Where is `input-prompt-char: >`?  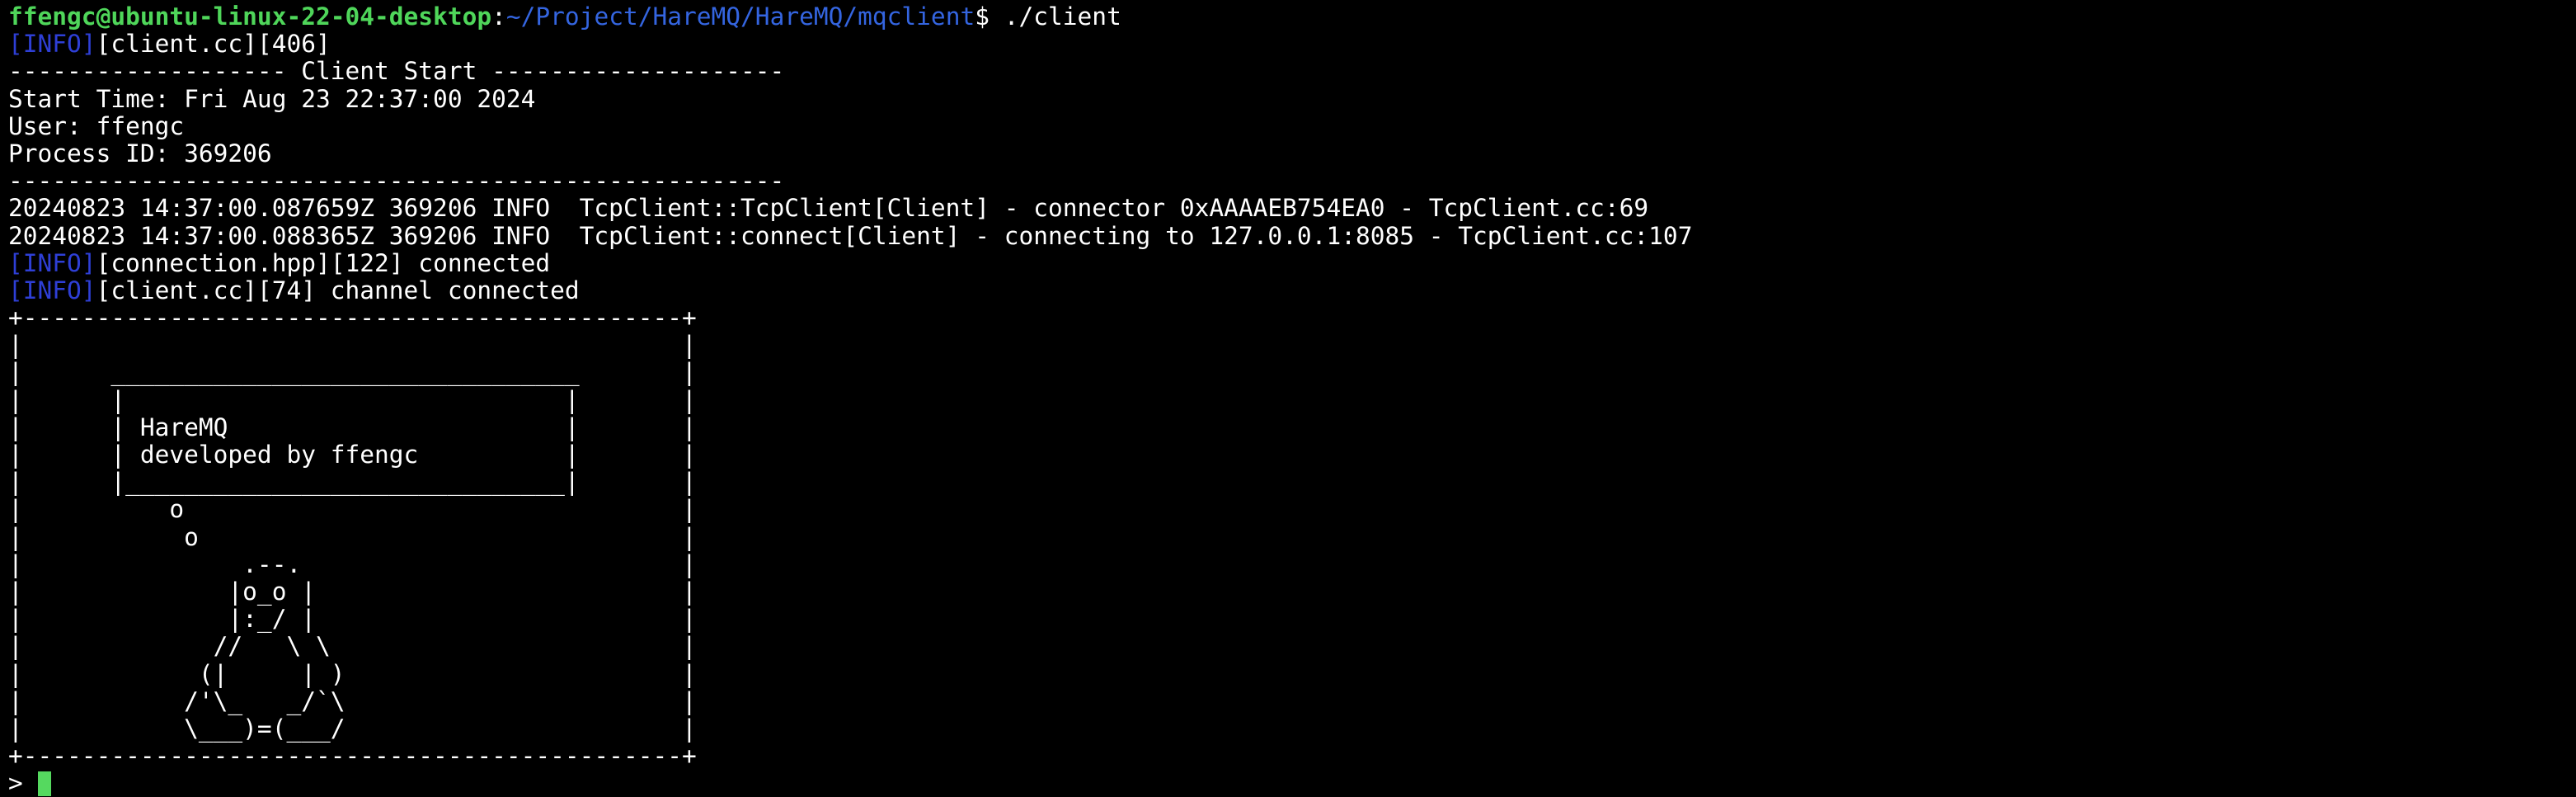 input-prompt-char: > is located at coordinates (23, 783).